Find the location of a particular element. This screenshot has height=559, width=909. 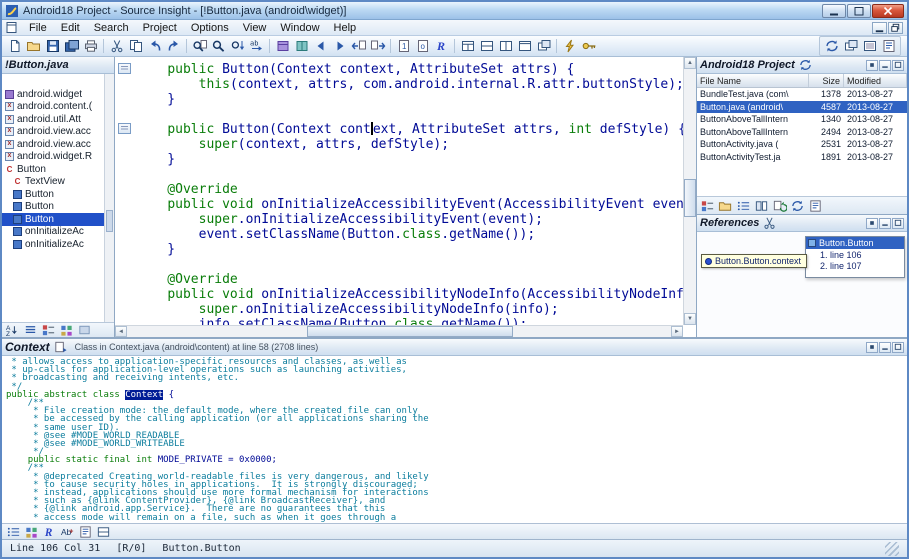

view-list-icon is located at coordinates (30, 330).